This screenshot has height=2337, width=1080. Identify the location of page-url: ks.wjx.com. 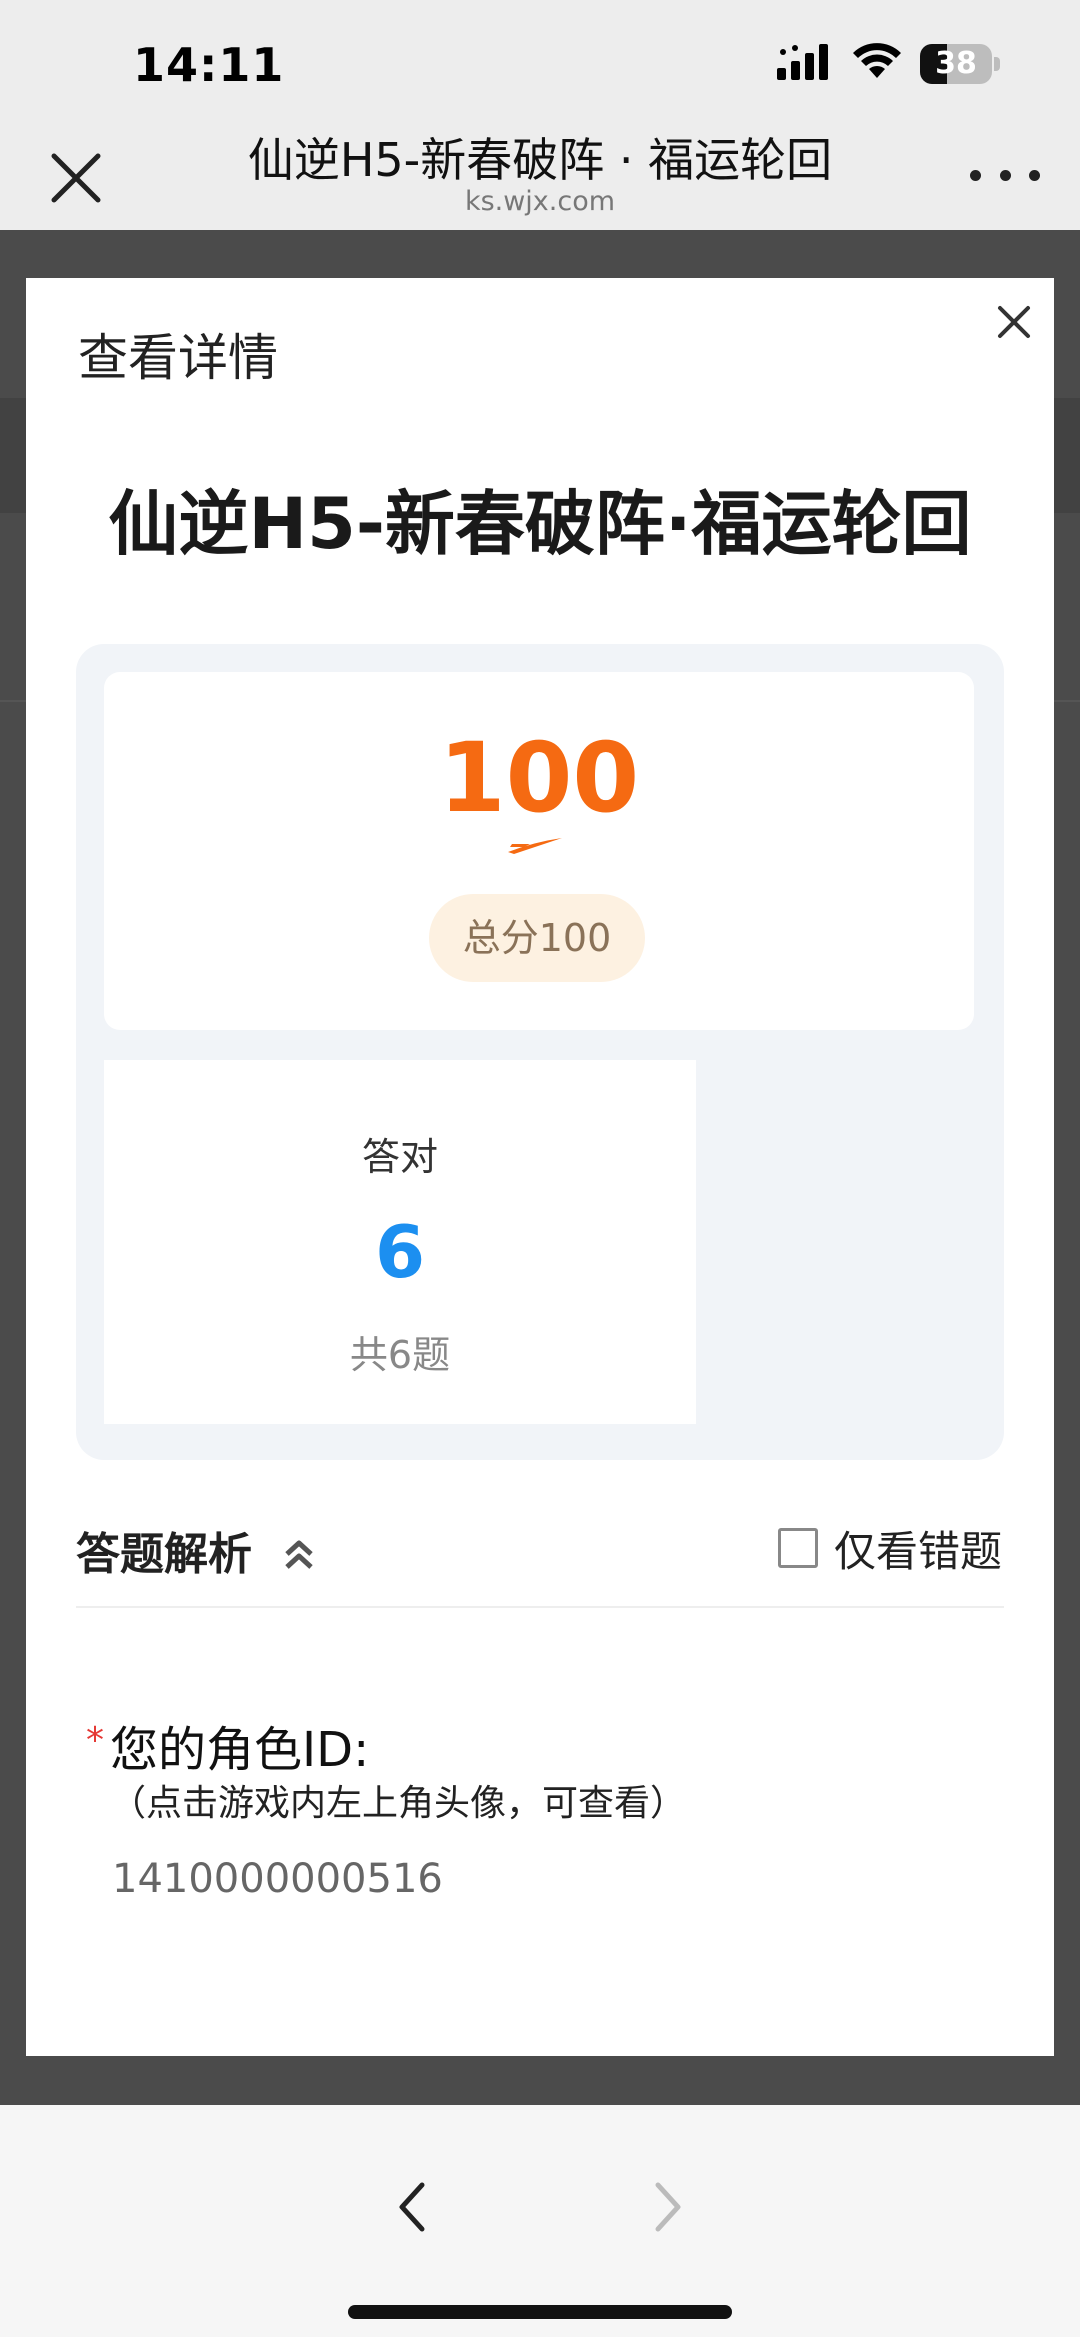
(540, 201).